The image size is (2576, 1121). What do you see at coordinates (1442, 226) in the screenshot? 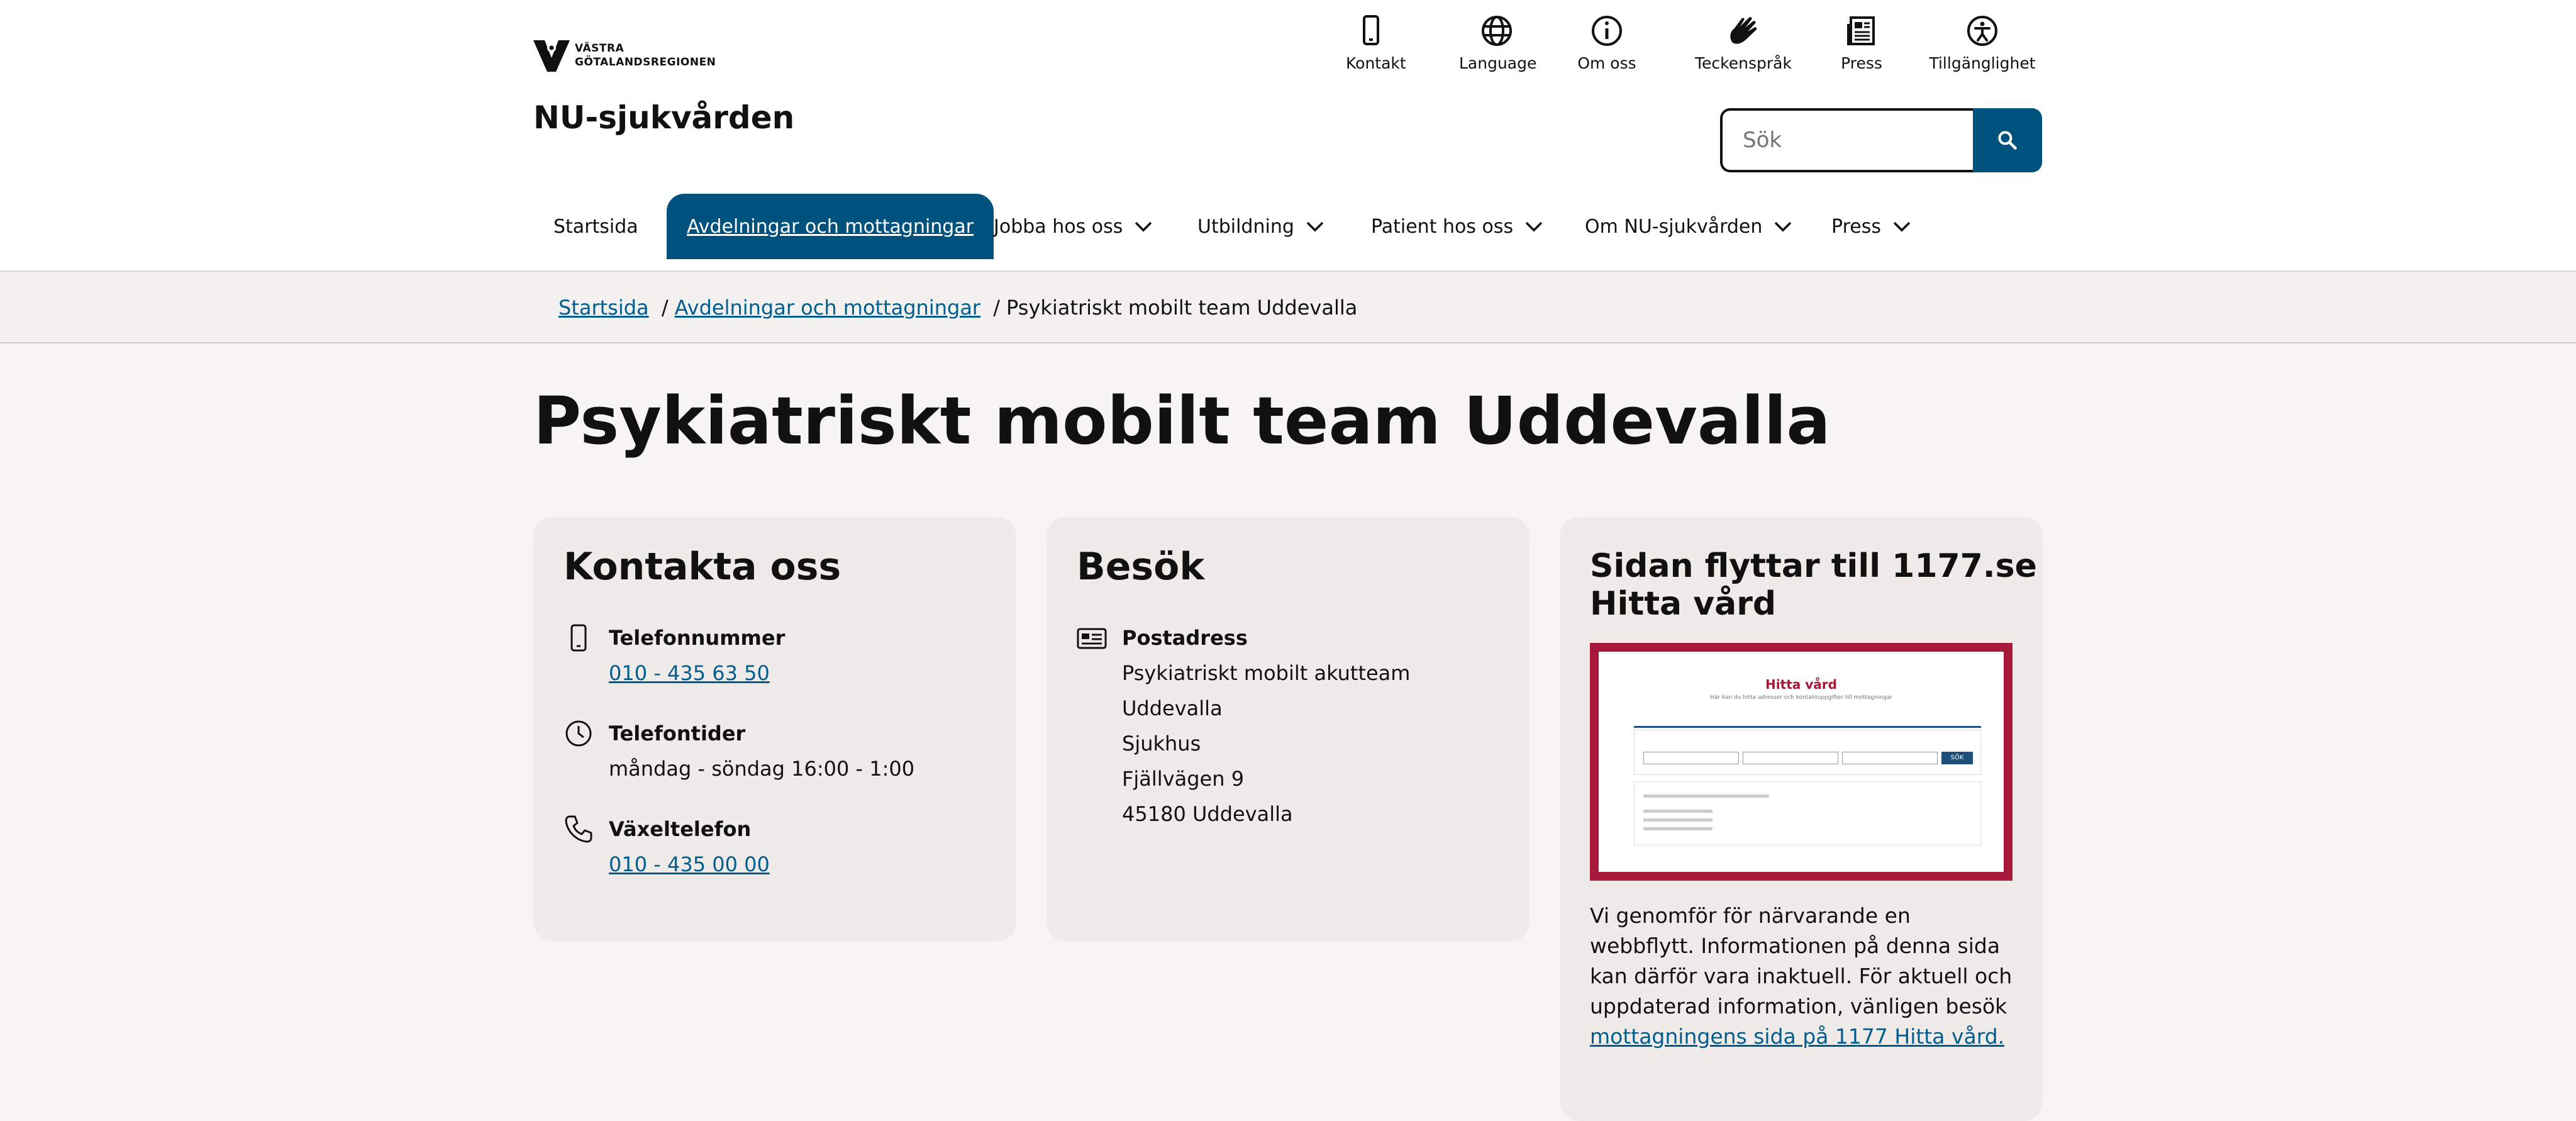
I see `nav-item-label: Patient hos oss` at bounding box center [1442, 226].